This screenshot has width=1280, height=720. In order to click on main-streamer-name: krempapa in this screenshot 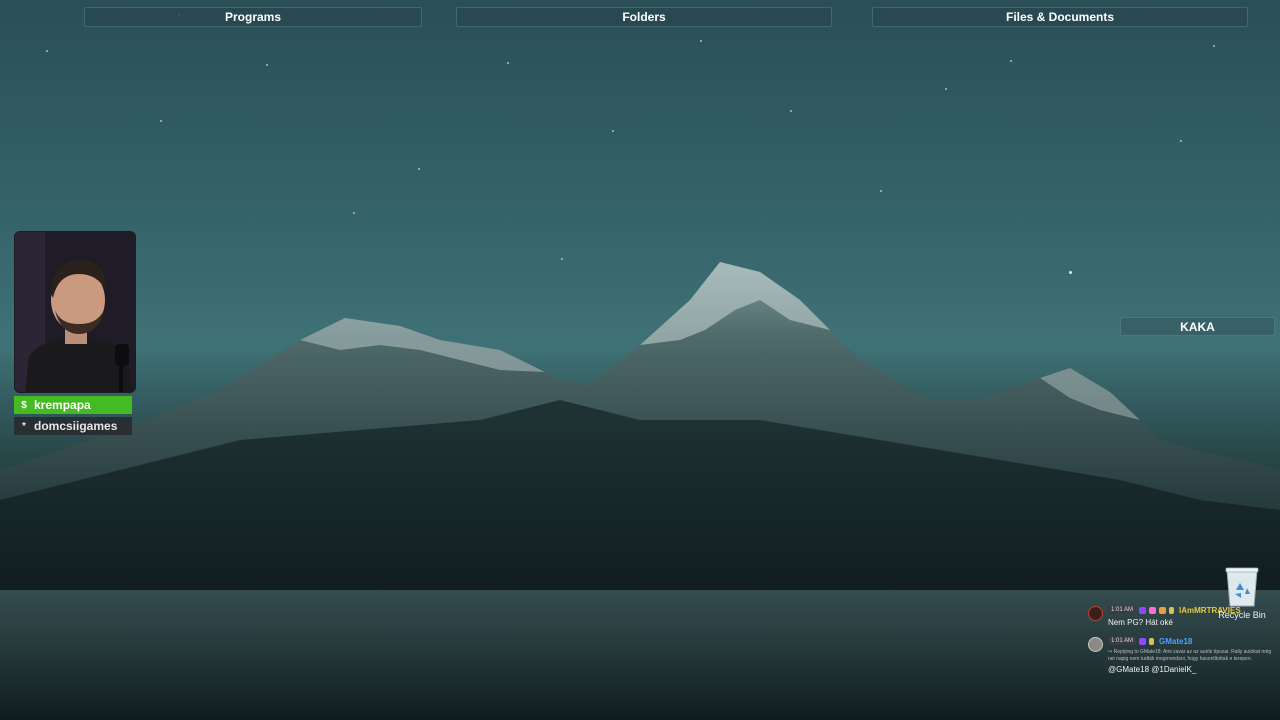, I will do `click(62, 405)`.